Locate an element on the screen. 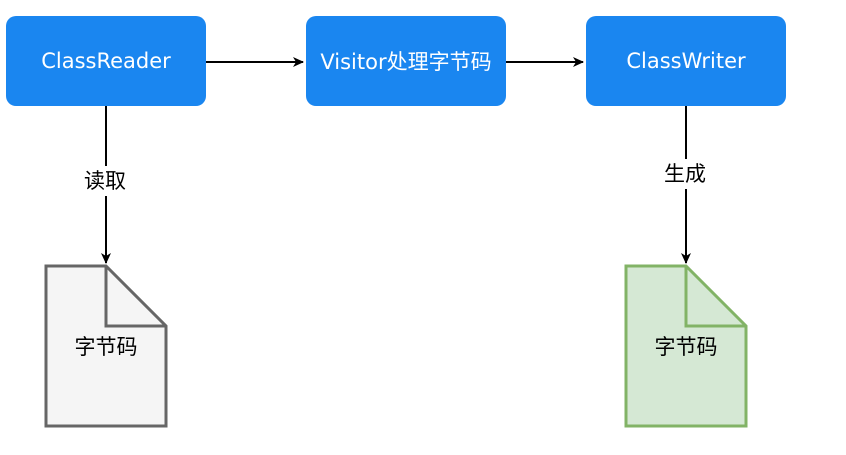 Image resolution: width=846 pixels, height=455 pixels. class-reader-node: ClassReader is located at coordinates (106, 61).